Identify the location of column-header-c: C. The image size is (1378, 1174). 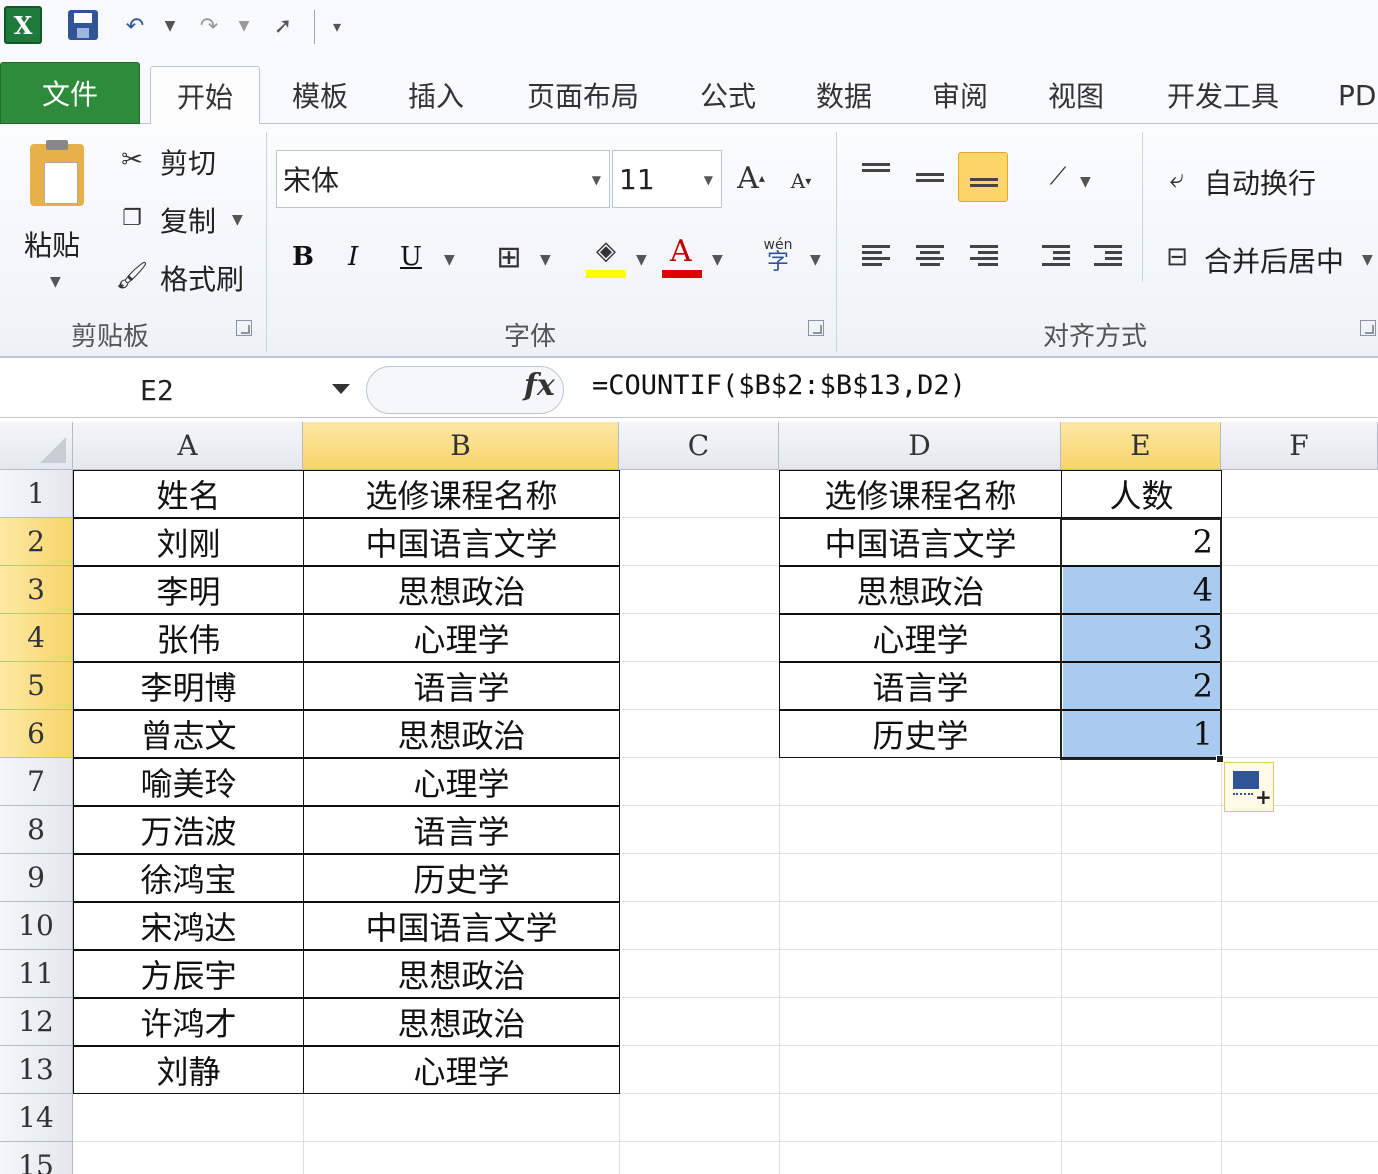
(699, 446).